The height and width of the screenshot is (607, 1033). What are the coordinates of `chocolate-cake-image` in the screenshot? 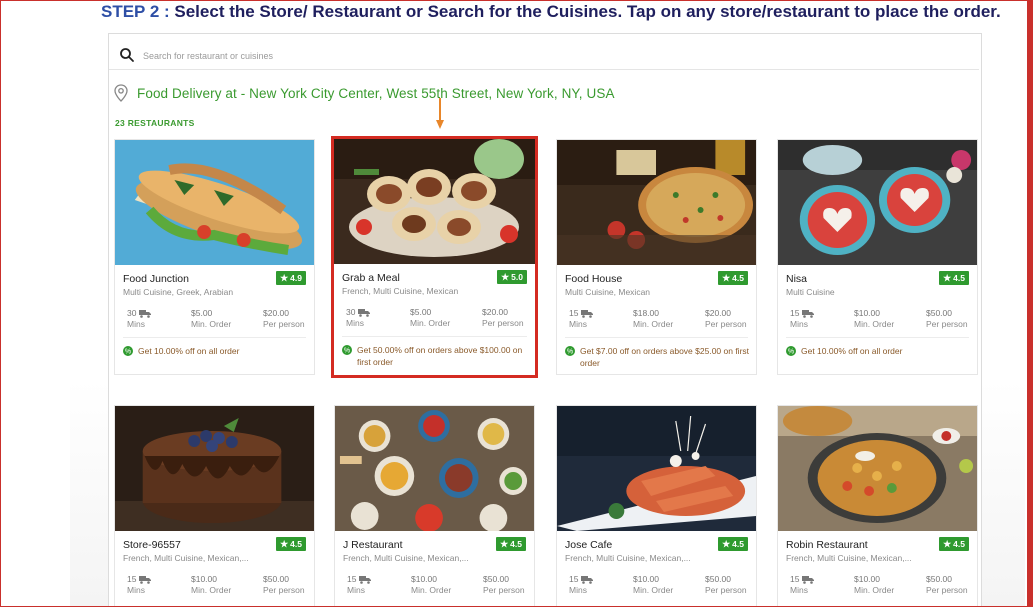 It's located at (214, 468).